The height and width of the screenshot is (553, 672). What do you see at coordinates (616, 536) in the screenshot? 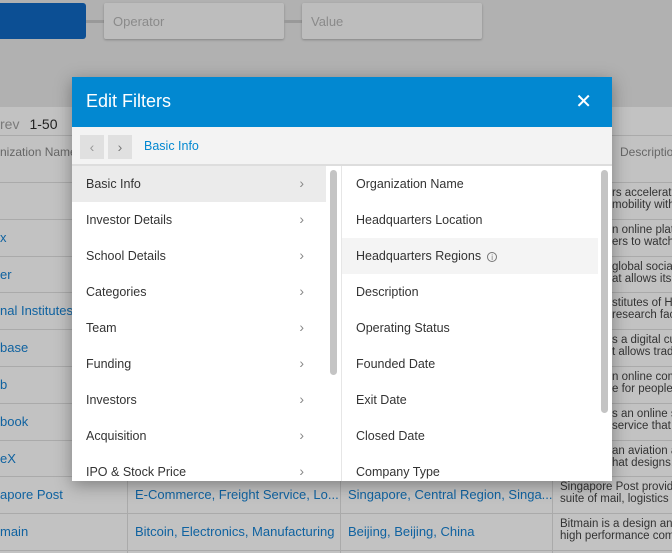
I see `description-line: high performance comp` at bounding box center [616, 536].